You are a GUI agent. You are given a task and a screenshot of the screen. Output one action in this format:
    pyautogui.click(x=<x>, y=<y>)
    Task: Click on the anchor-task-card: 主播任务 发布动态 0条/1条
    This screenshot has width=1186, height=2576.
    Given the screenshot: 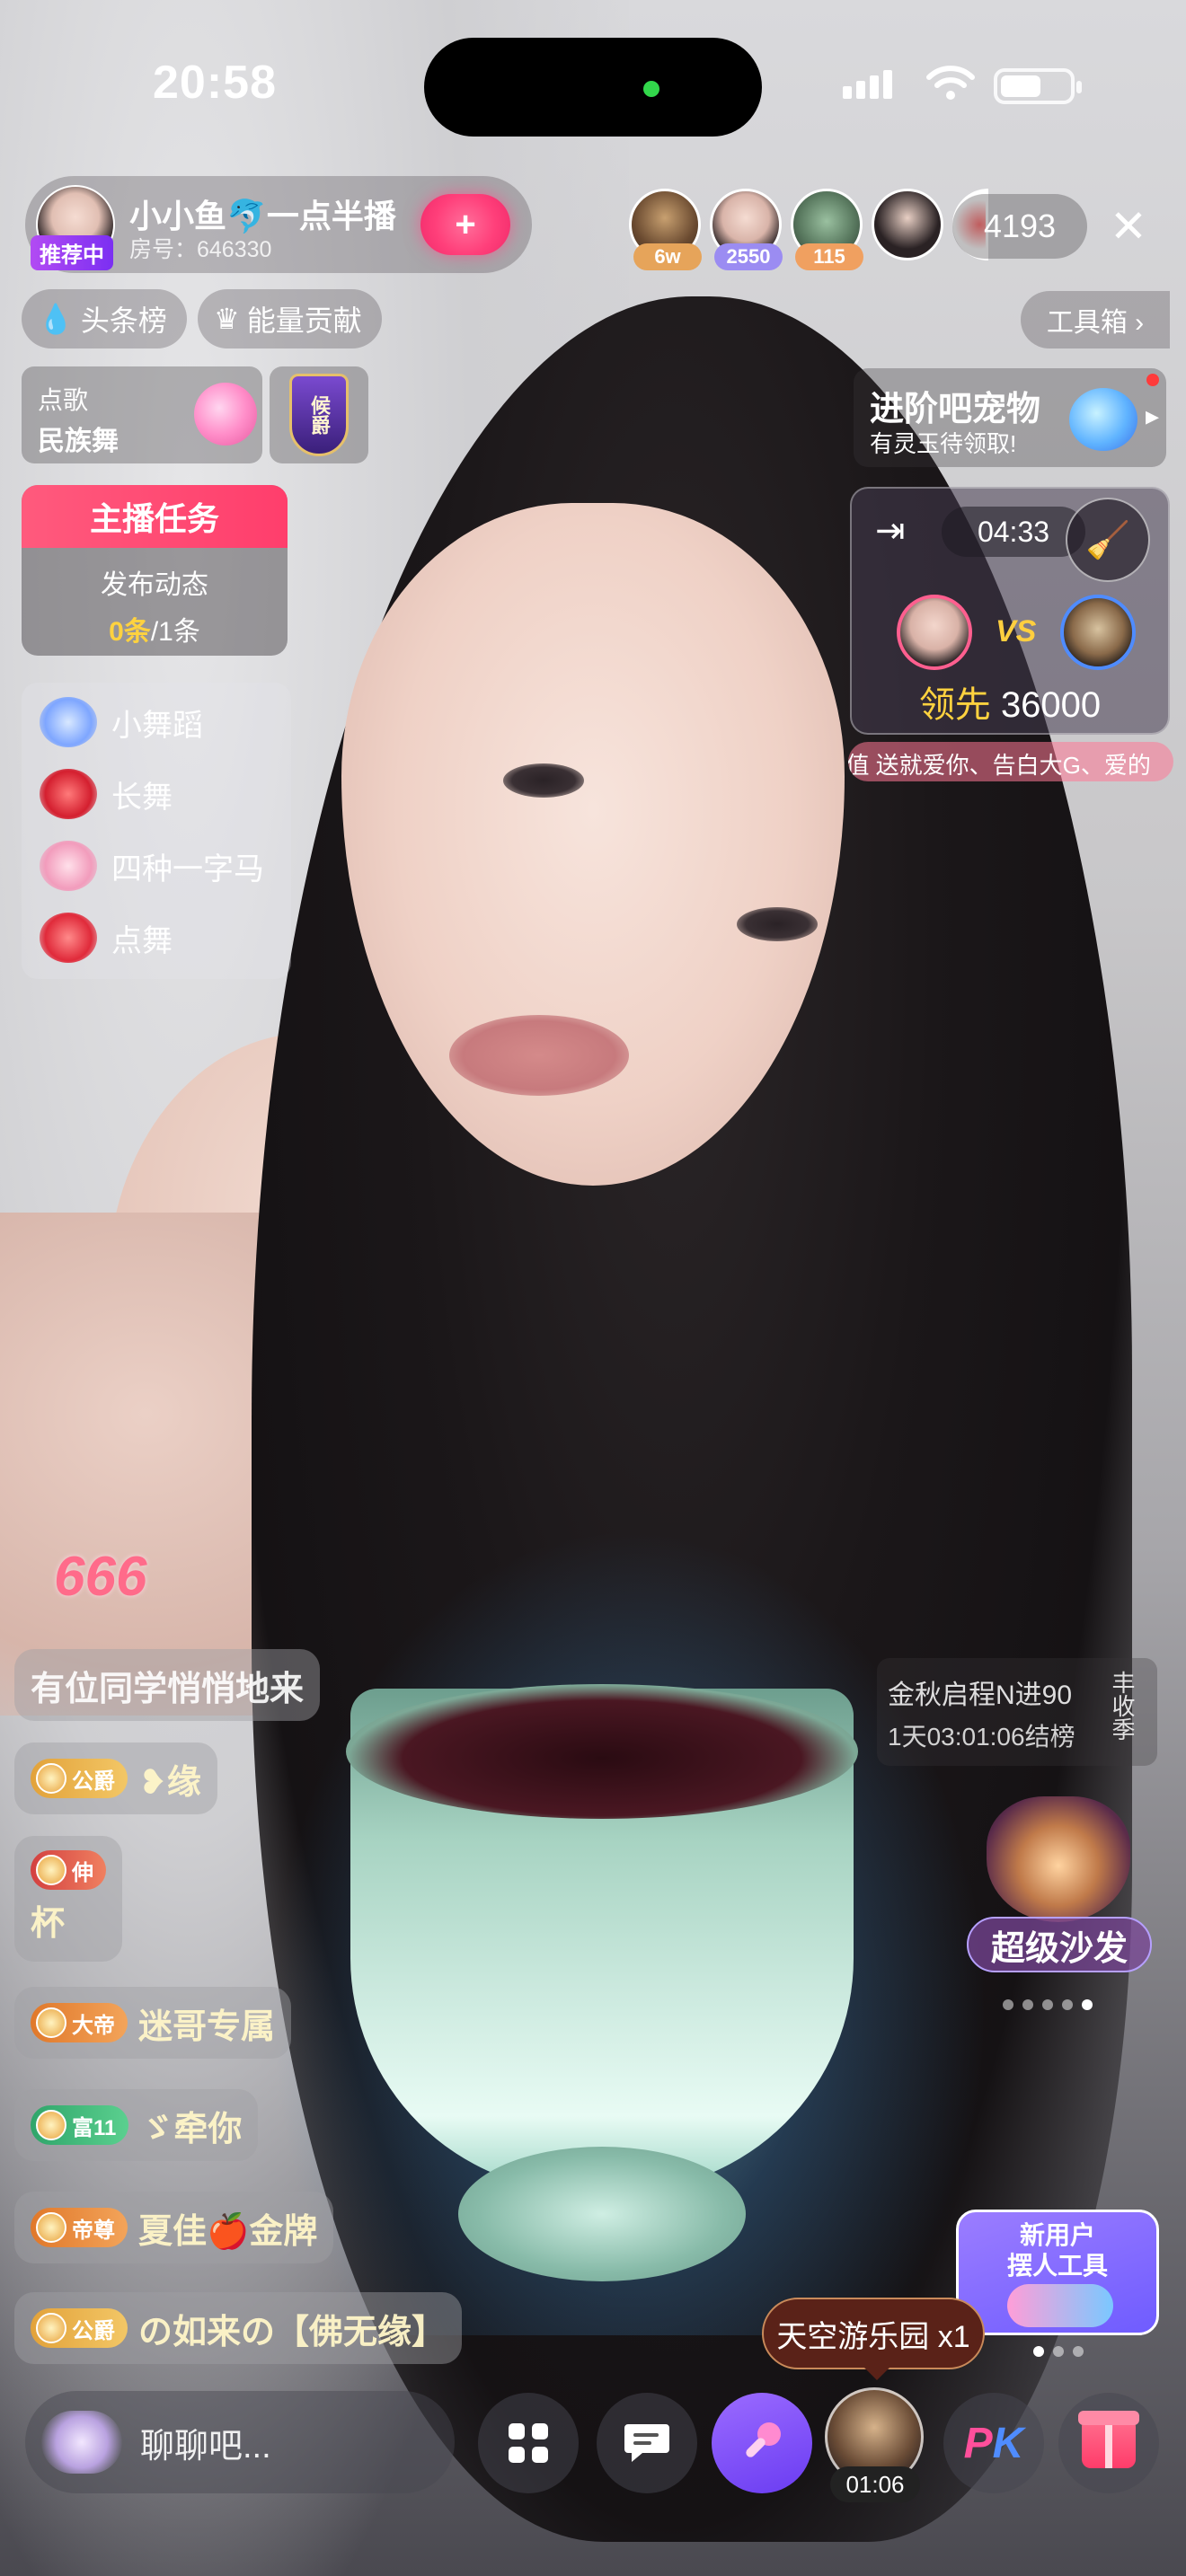 What is the action you would take?
    pyautogui.click(x=155, y=570)
    